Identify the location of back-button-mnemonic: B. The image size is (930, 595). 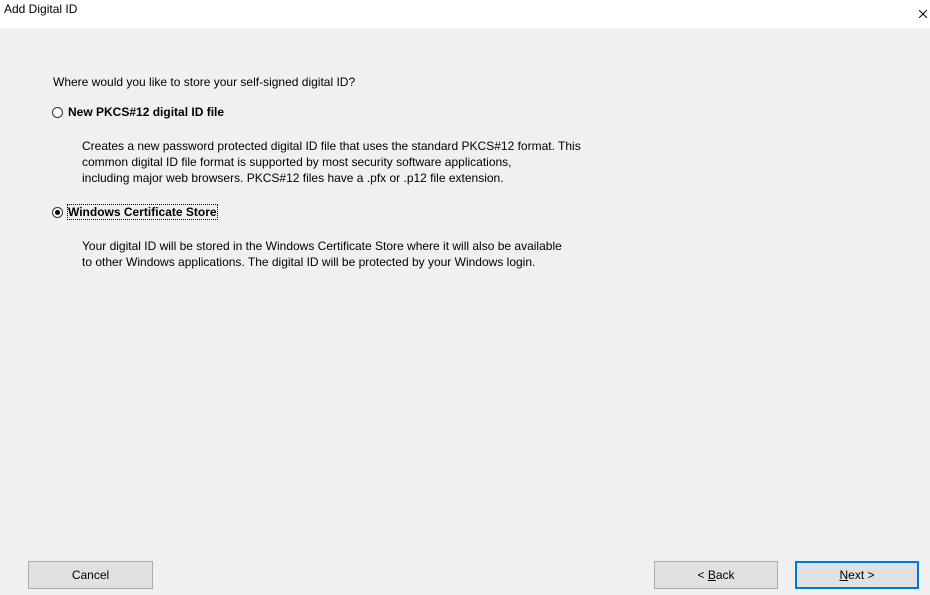
(711, 575).